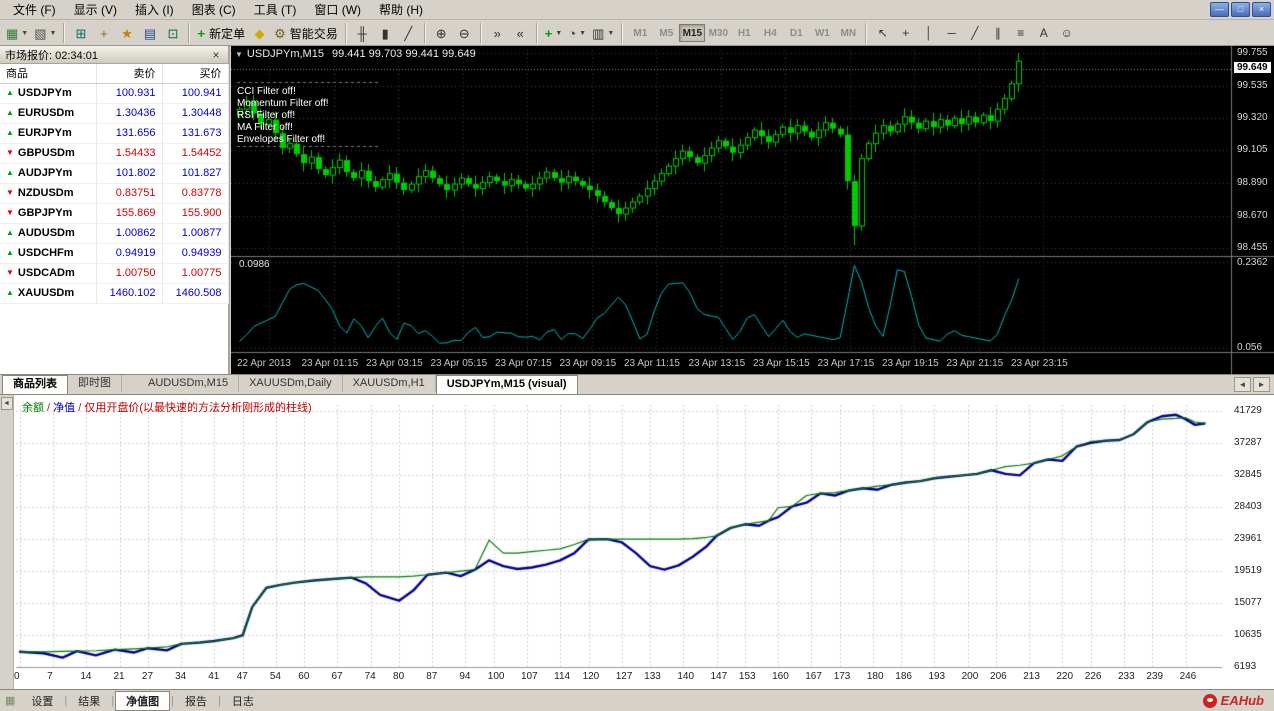  Describe the element at coordinates (362, 33) in the screenshot. I see `bar-chart-button: ╫` at that location.